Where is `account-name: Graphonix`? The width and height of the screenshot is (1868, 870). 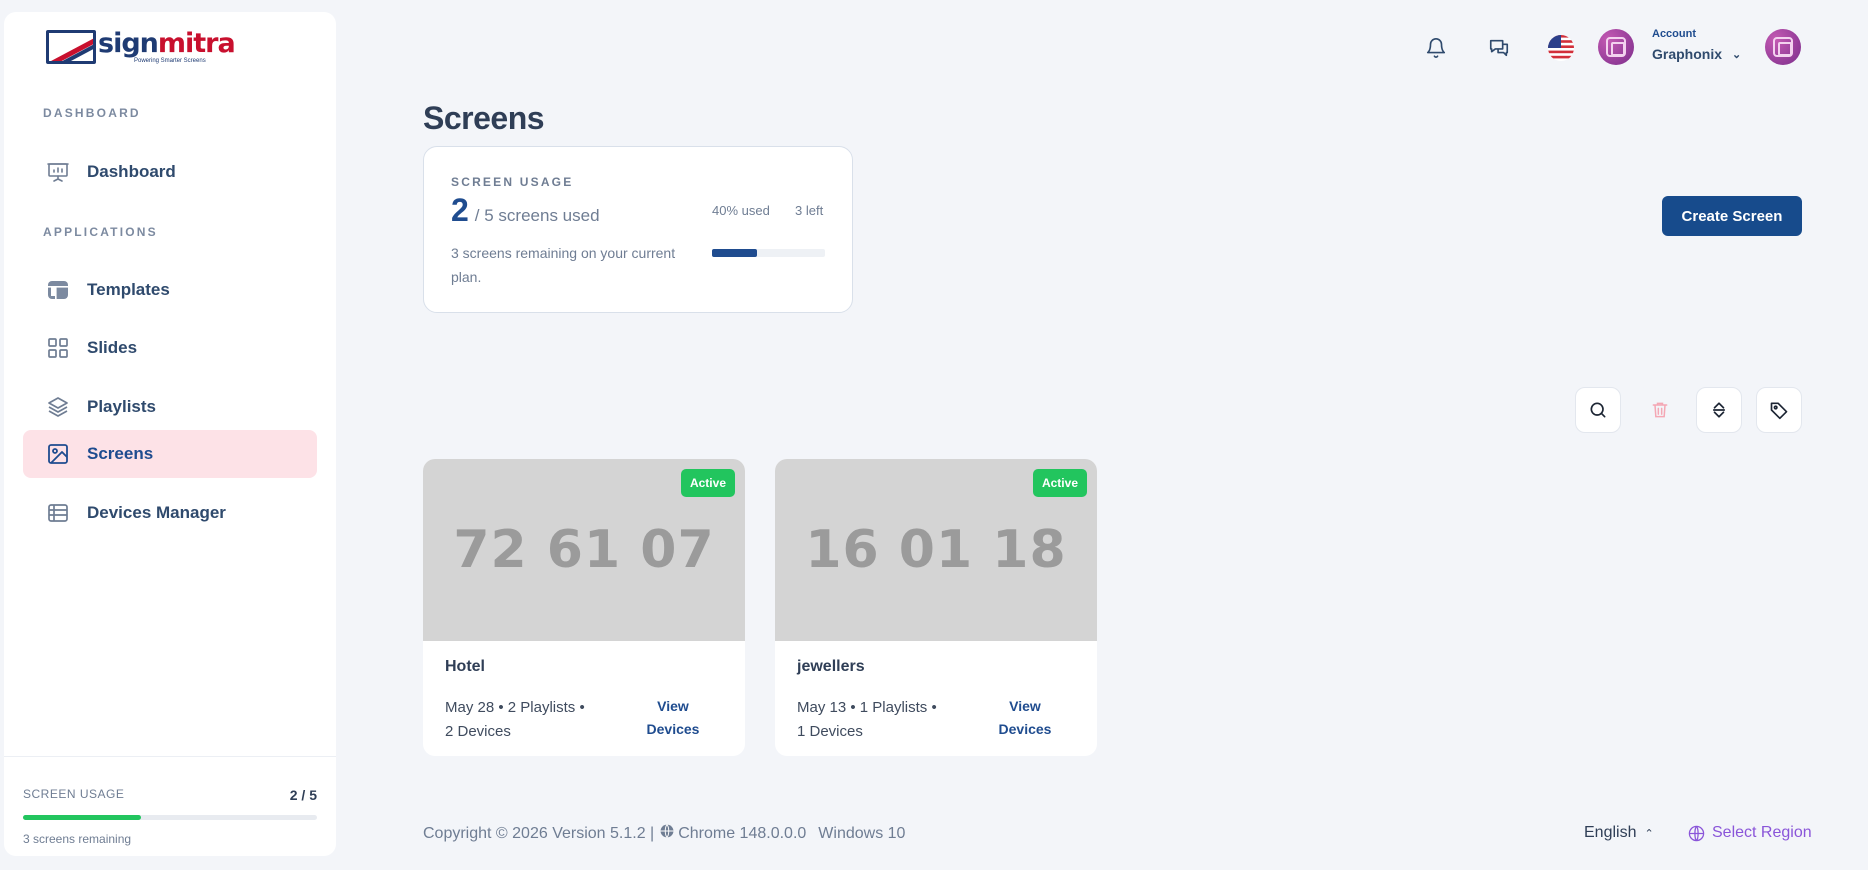
account-name: Graphonix is located at coordinates (1687, 54).